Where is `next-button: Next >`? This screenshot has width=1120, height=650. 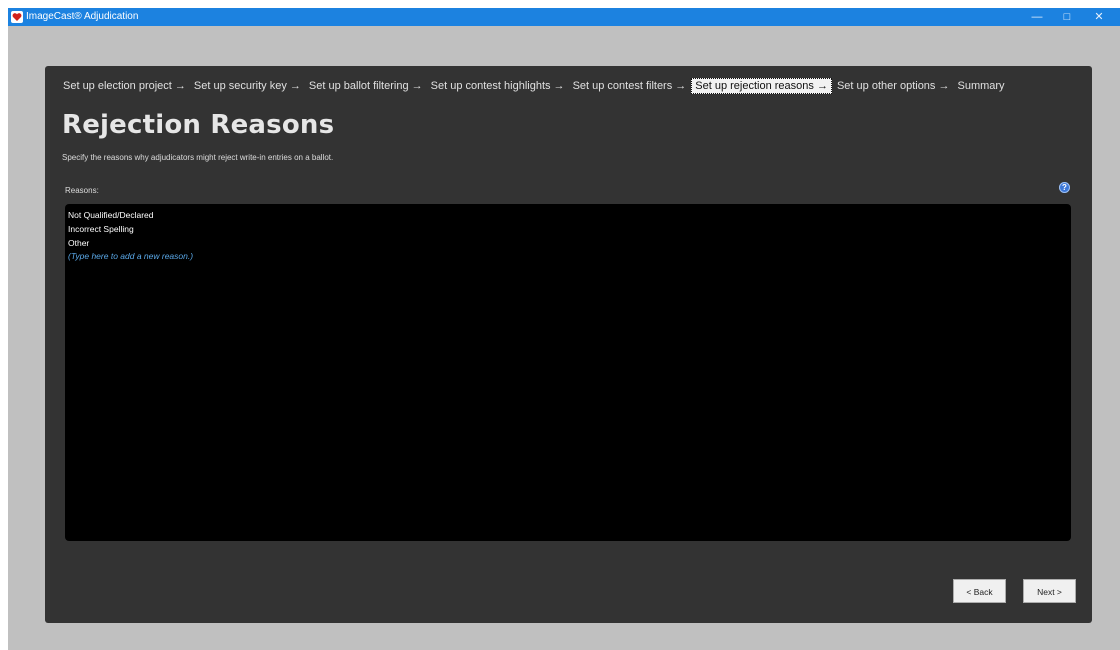
next-button: Next > is located at coordinates (1049, 591).